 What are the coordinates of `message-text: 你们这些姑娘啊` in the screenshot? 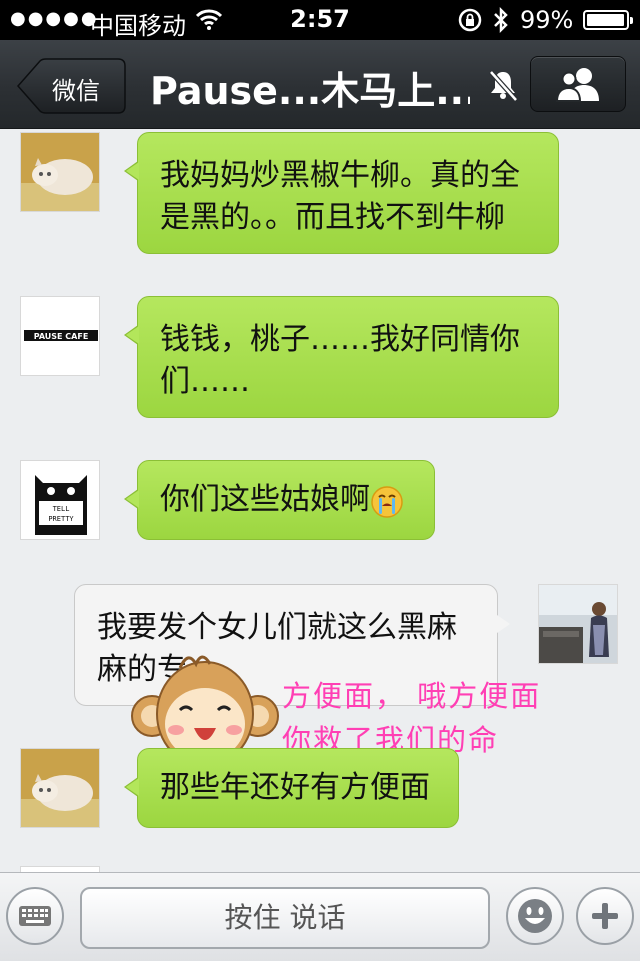 It's located at (265, 499).